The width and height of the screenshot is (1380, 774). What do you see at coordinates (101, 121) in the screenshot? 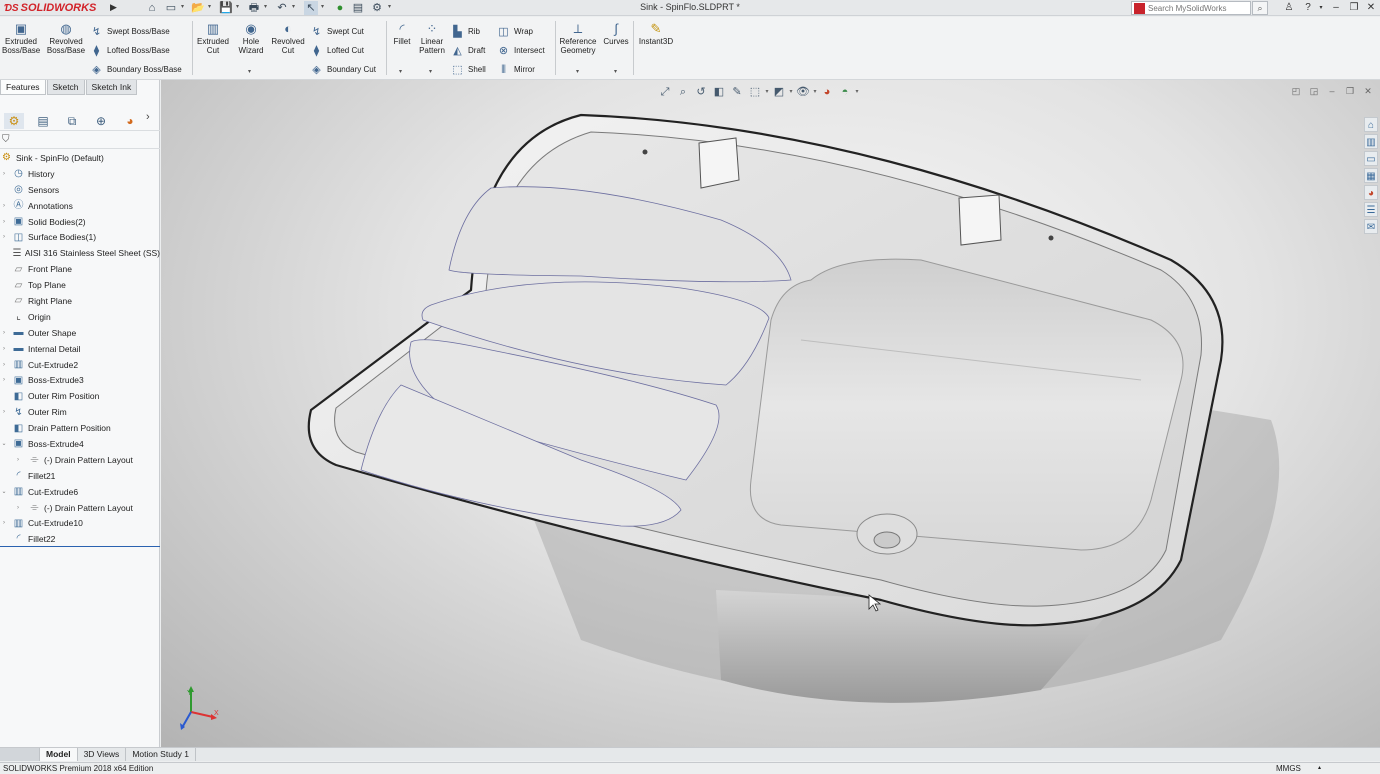
I see `dimxpertmanager-icon: ⊕` at bounding box center [101, 121].